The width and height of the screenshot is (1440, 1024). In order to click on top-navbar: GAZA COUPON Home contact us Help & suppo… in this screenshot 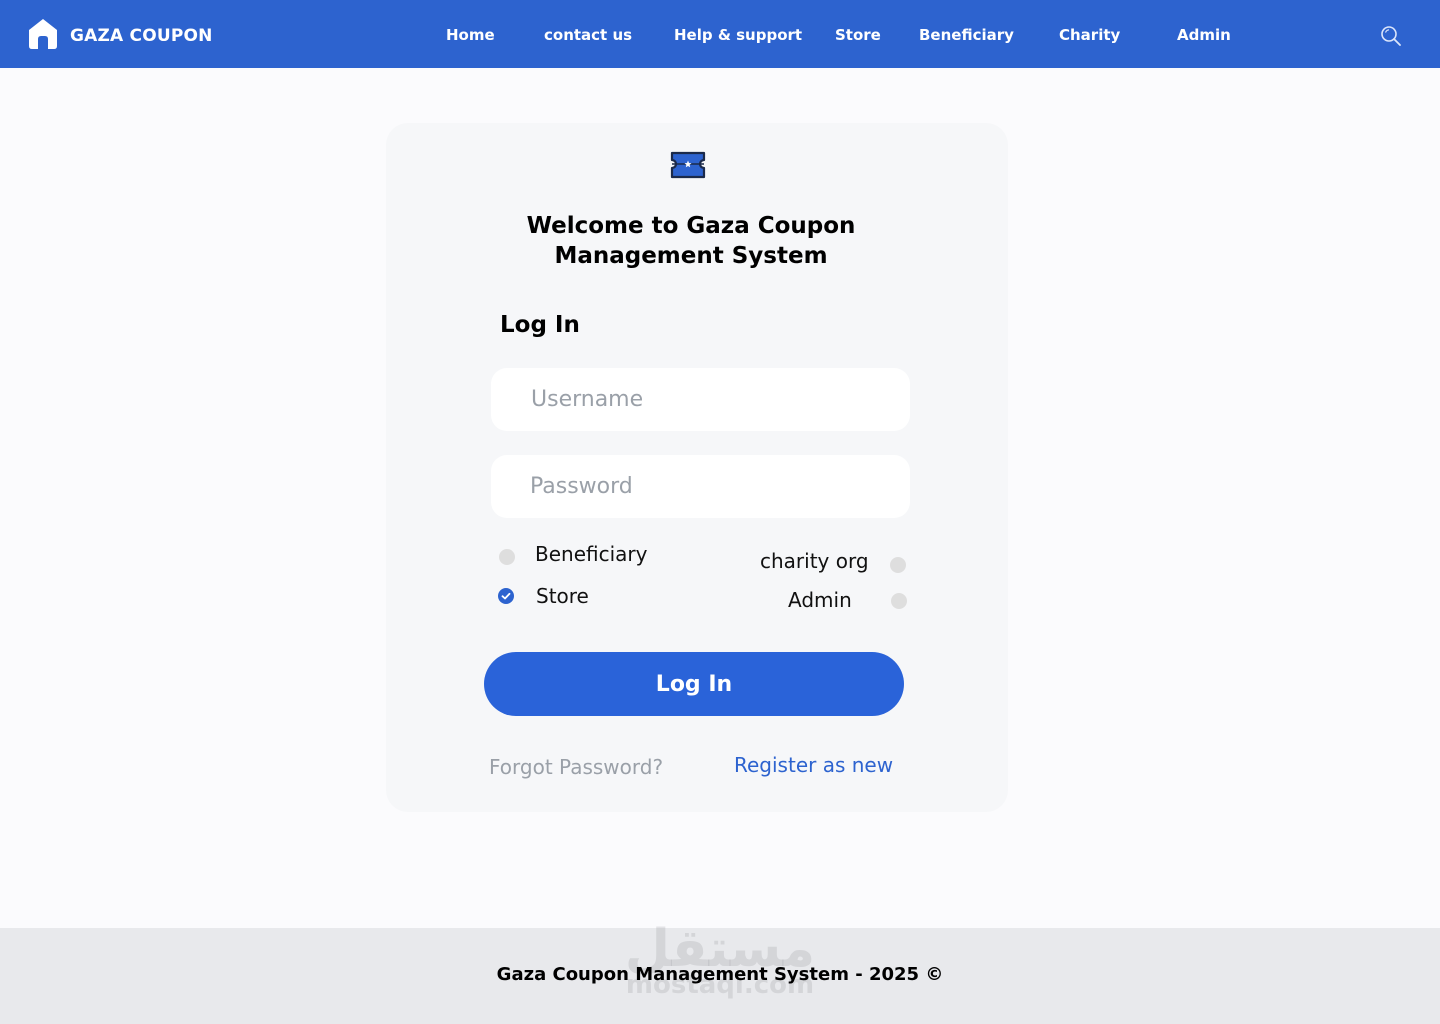, I will do `click(720, 34)`.